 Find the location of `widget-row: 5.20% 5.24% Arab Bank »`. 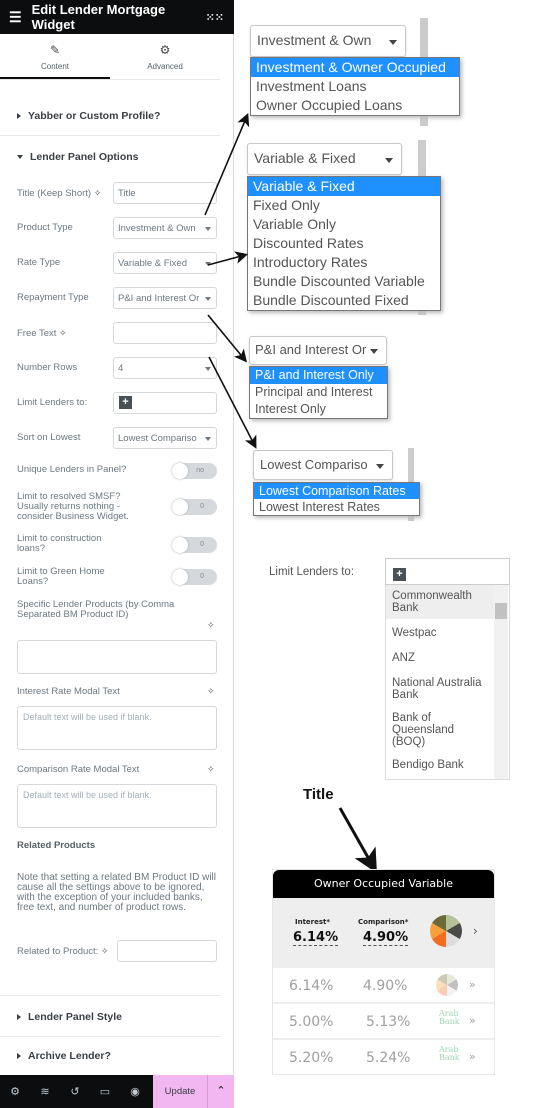

widget-row: 5.20% 5.24% Arab Bank » is located at coordinates (383, 1056).